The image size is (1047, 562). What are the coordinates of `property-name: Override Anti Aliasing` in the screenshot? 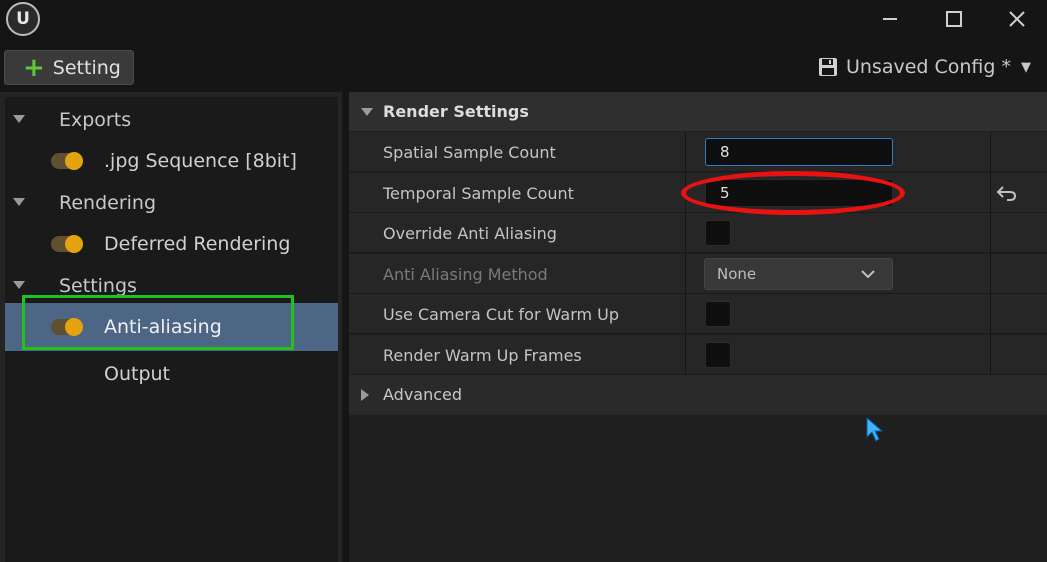 It's located at (470, 233).